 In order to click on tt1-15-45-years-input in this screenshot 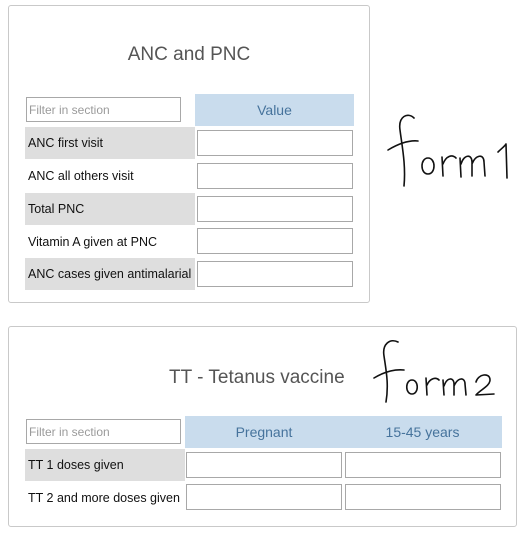, I will do `click(423, 465)`.